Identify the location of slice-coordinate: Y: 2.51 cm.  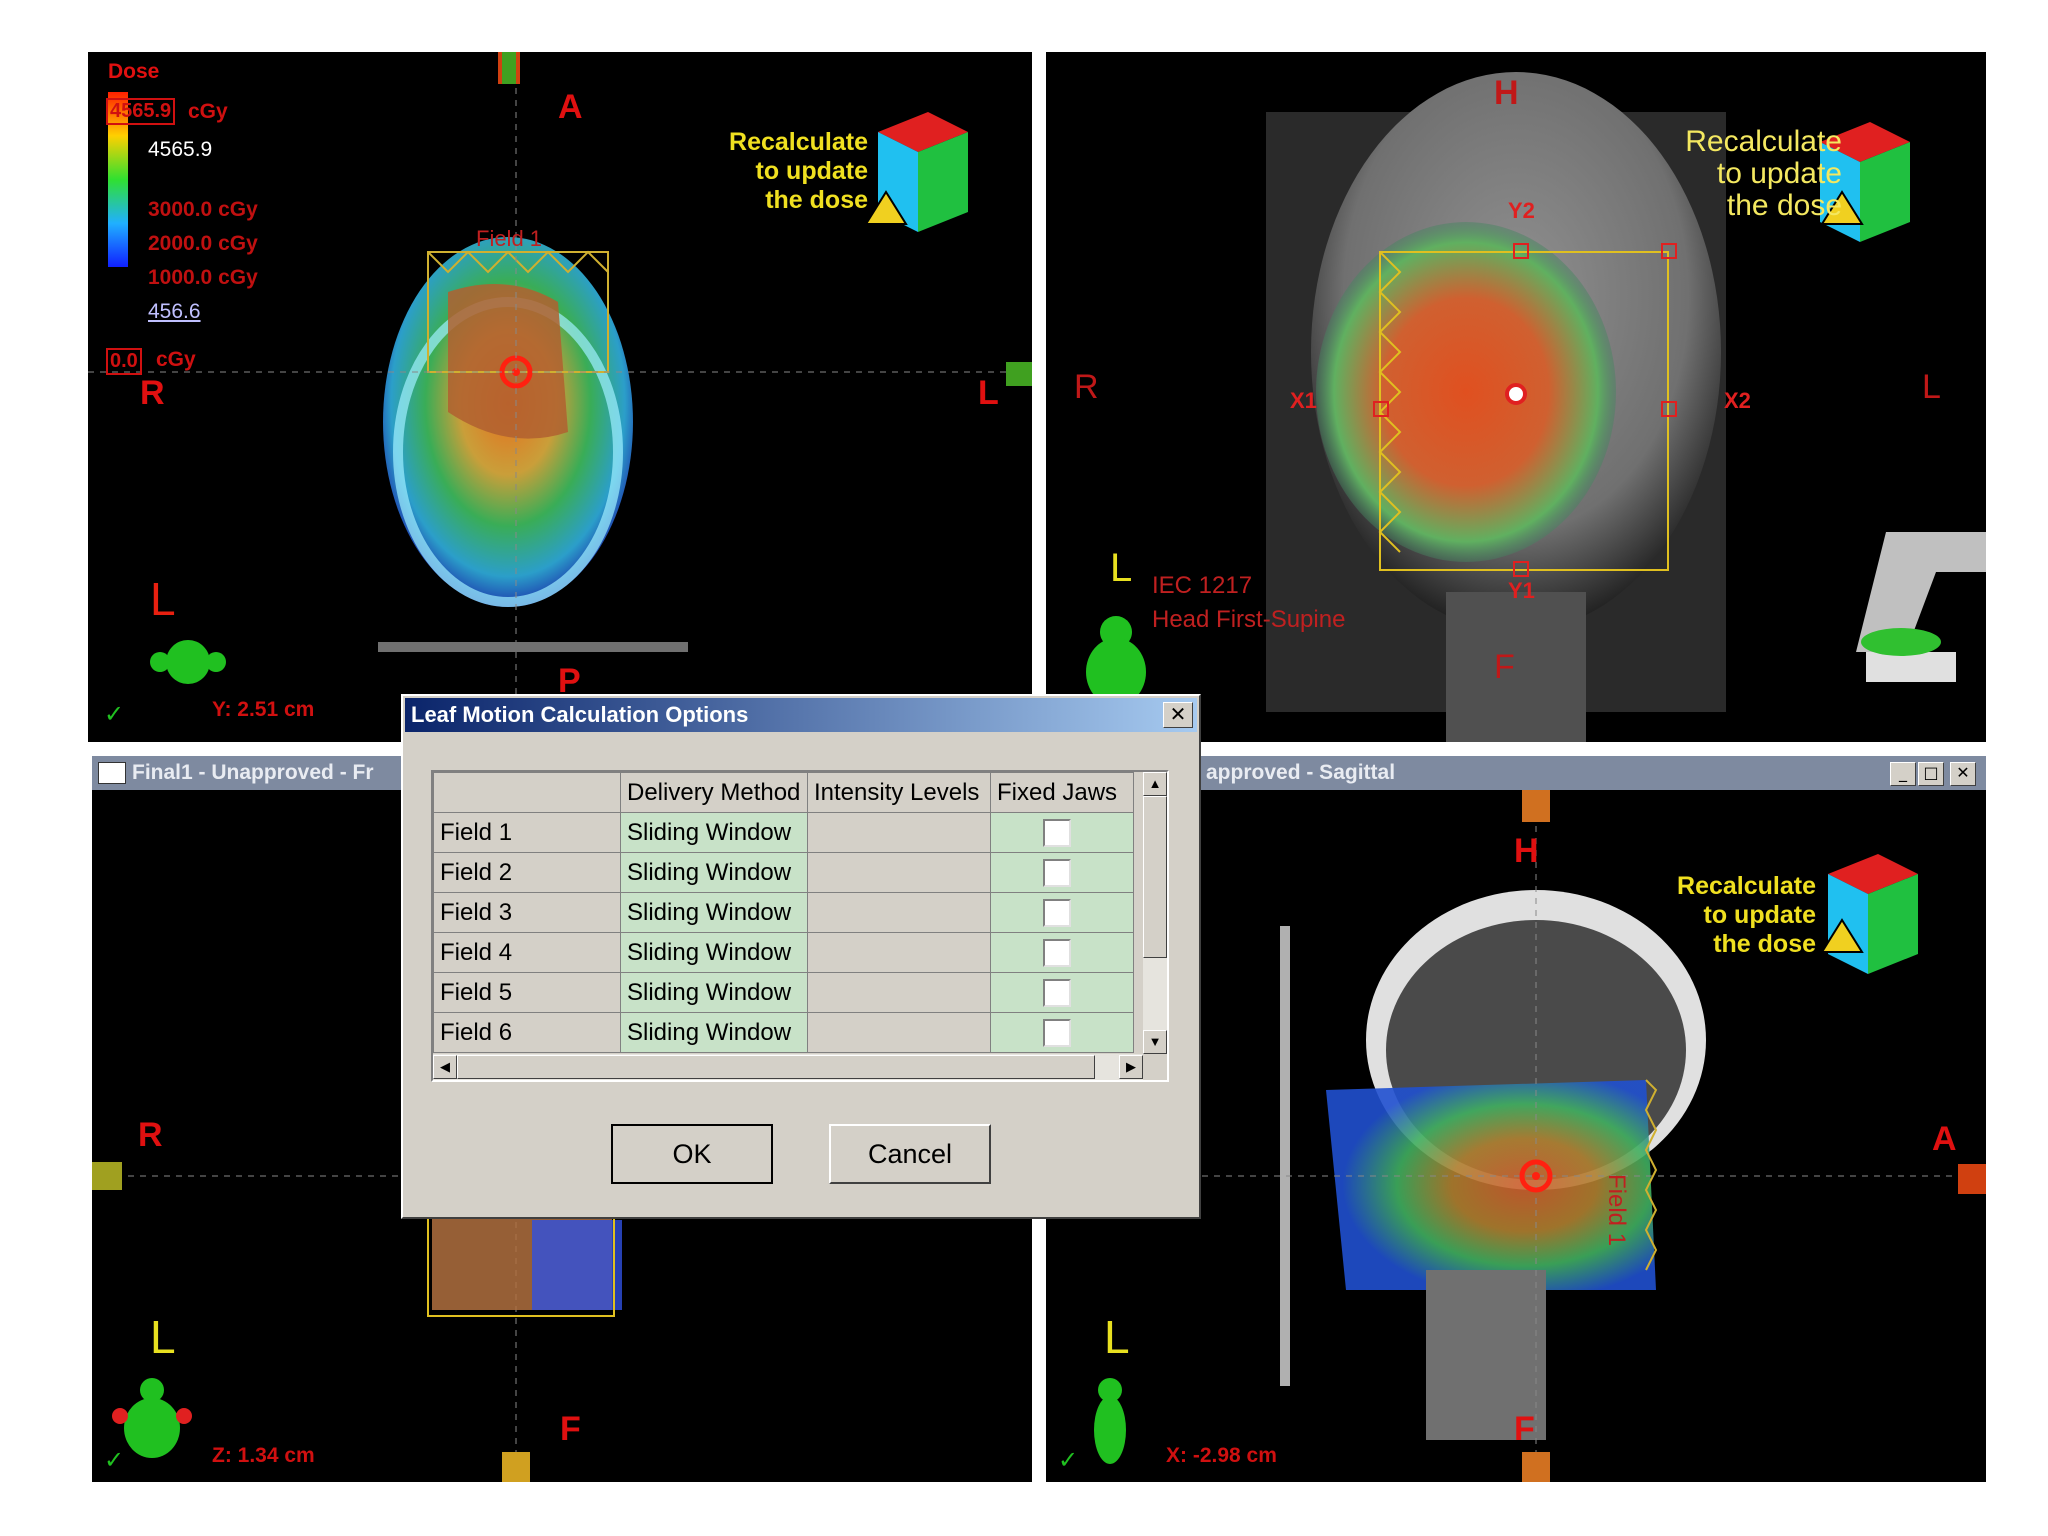
(263, 709).